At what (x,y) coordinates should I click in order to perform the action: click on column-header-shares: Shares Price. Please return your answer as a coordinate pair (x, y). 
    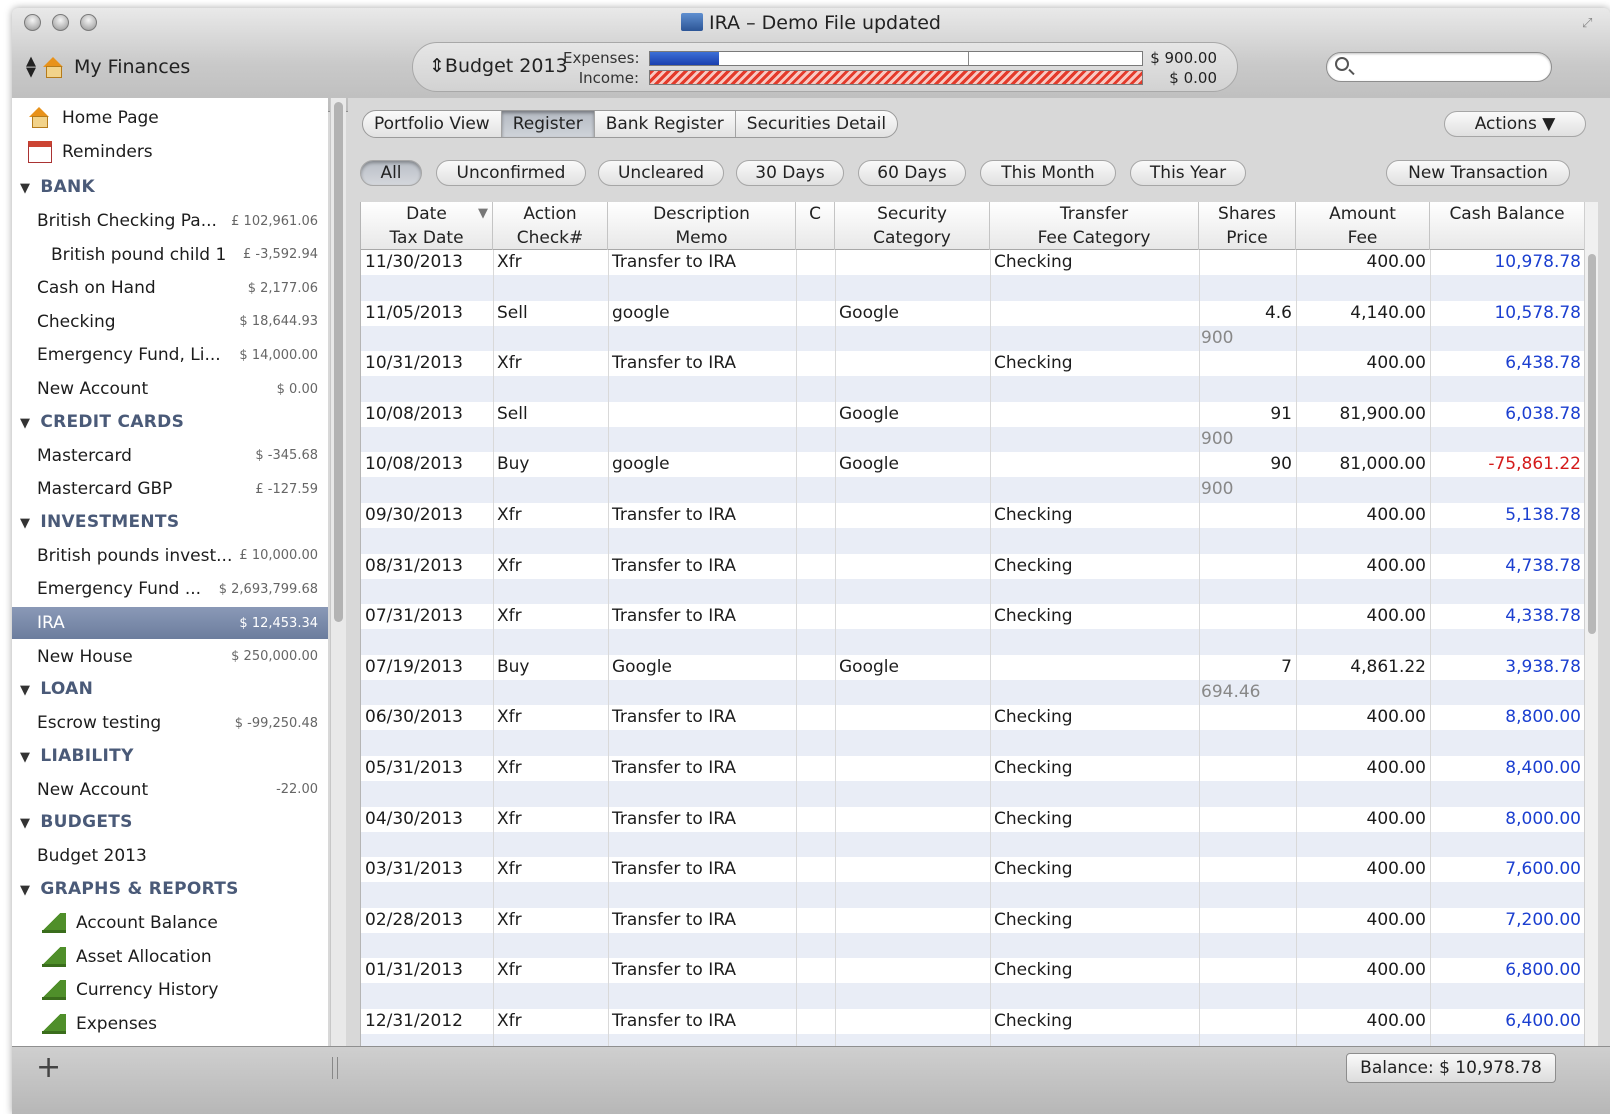
    Looking at the image, I should click on (1247, 226).